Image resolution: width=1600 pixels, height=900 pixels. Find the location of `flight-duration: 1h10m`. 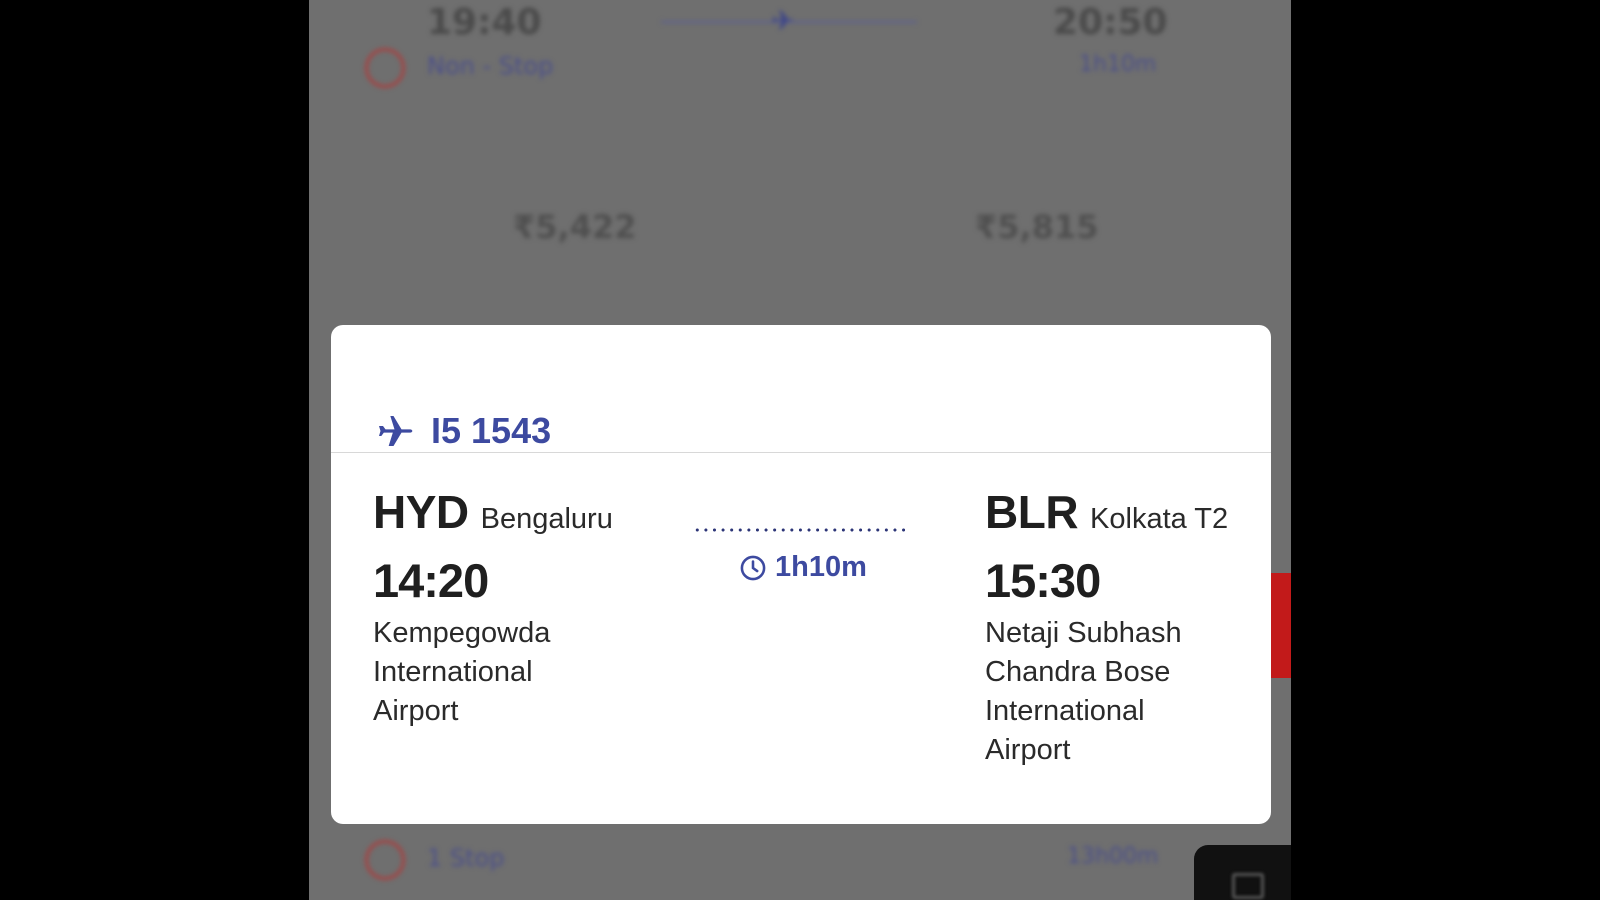

flight-duration: 1h10m is located at coordinates (803, 567).